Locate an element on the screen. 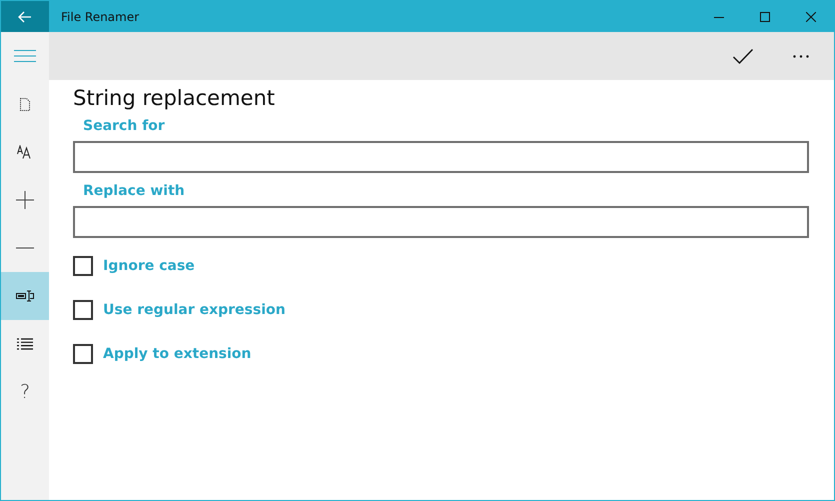  sidebar-item: ? is located at coordinates (25, 392).